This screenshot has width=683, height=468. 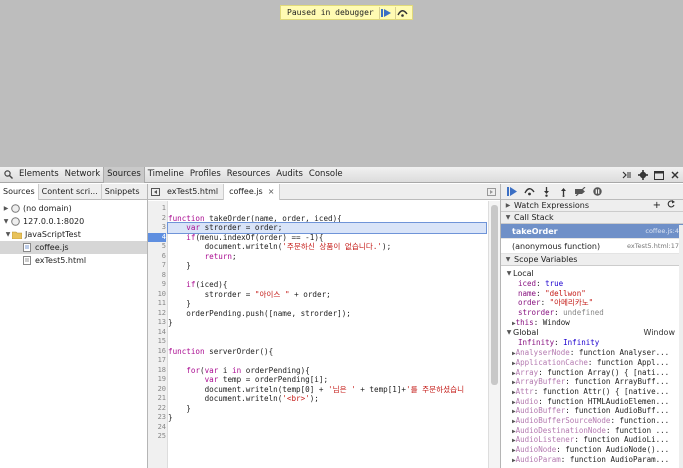 I want to click on dock-icon, so click(x=659, y=175).